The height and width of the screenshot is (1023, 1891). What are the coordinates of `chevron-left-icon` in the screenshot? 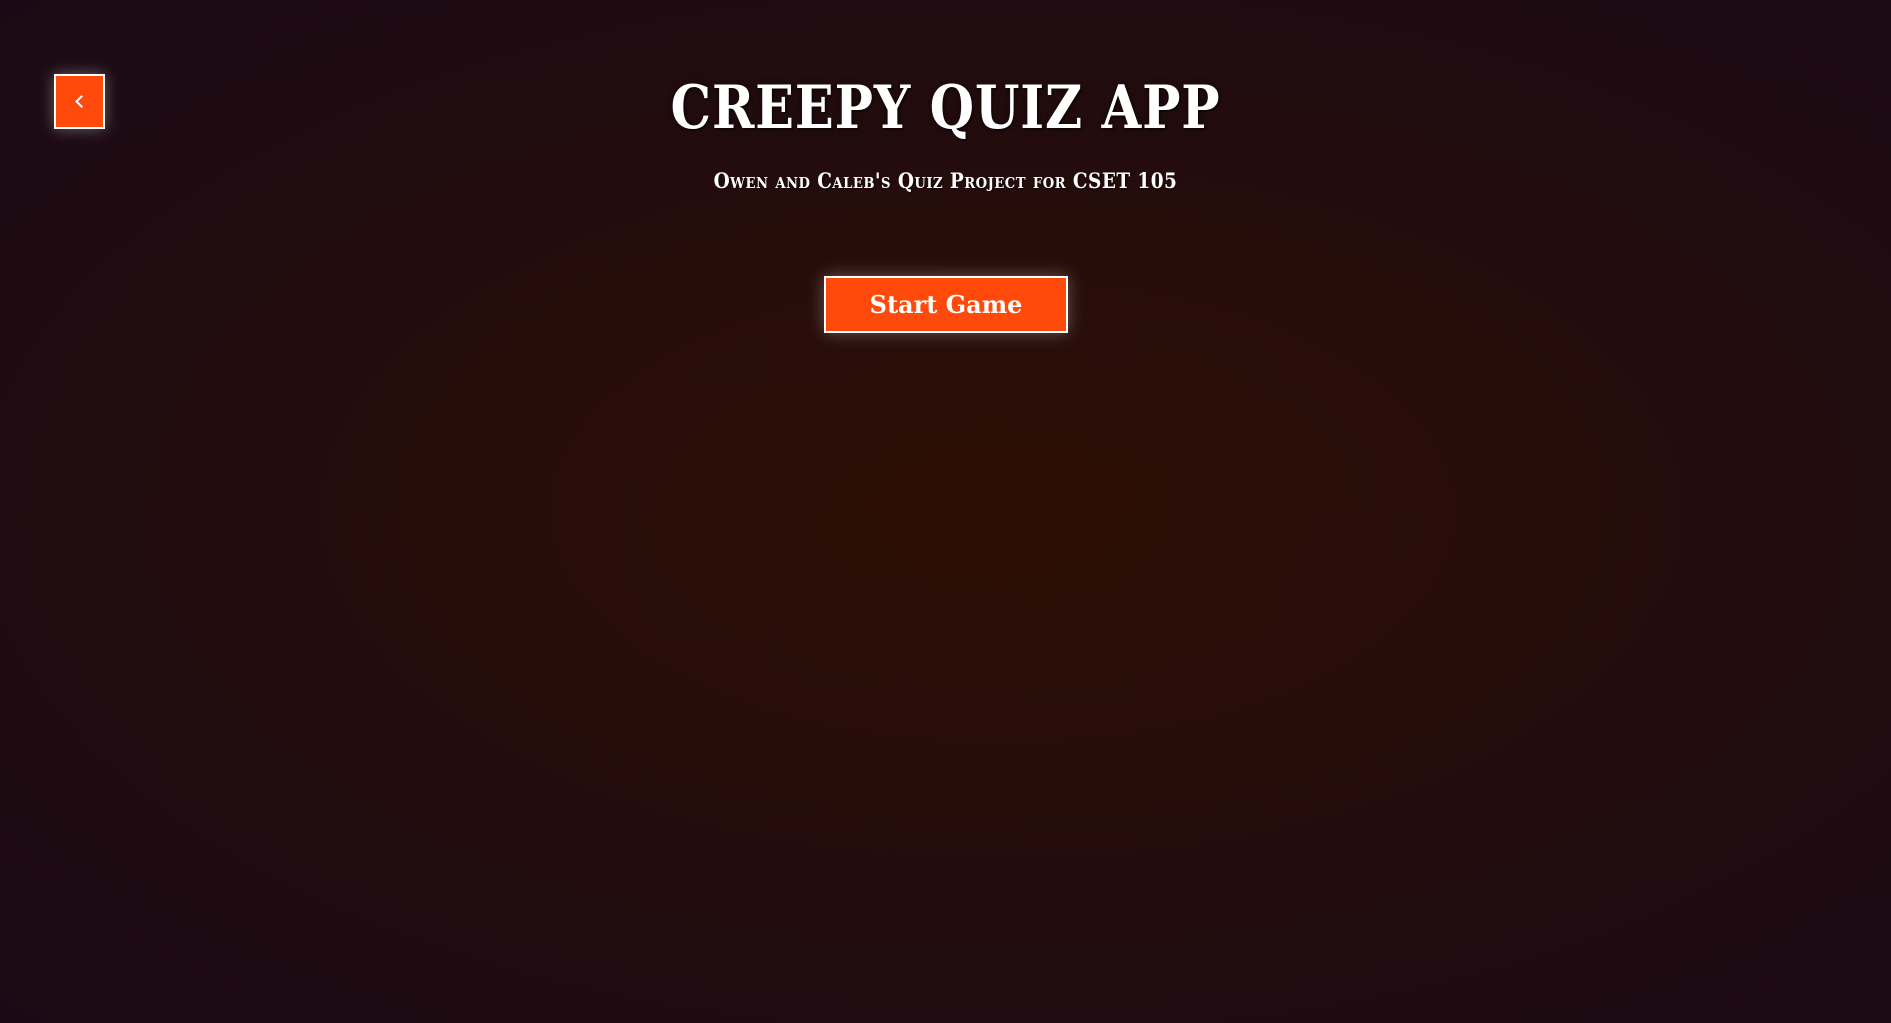 It's located at (81, 101).